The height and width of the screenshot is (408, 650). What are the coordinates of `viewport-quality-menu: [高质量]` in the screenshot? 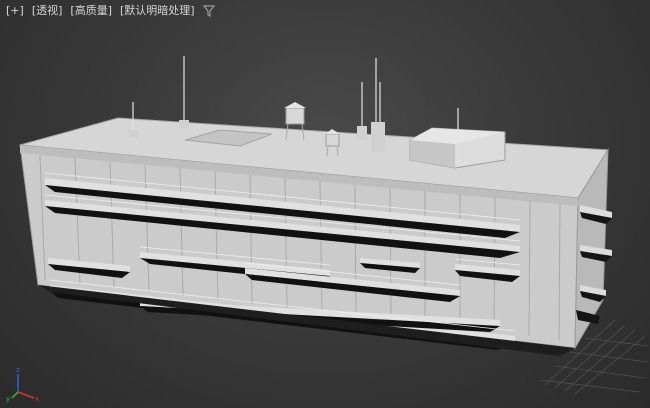 It's located at (91, 11).